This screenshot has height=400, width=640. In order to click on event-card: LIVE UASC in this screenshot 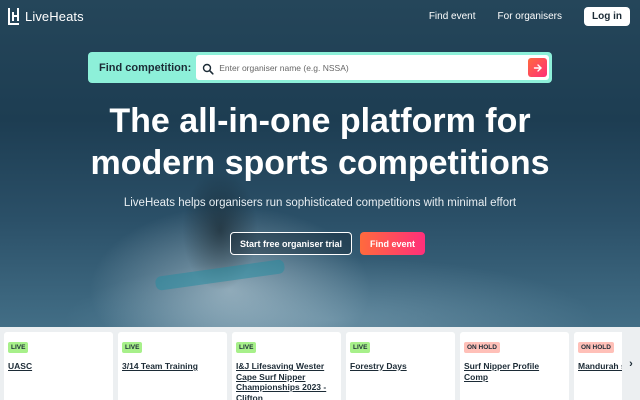, I will do `click(58, 366)`.